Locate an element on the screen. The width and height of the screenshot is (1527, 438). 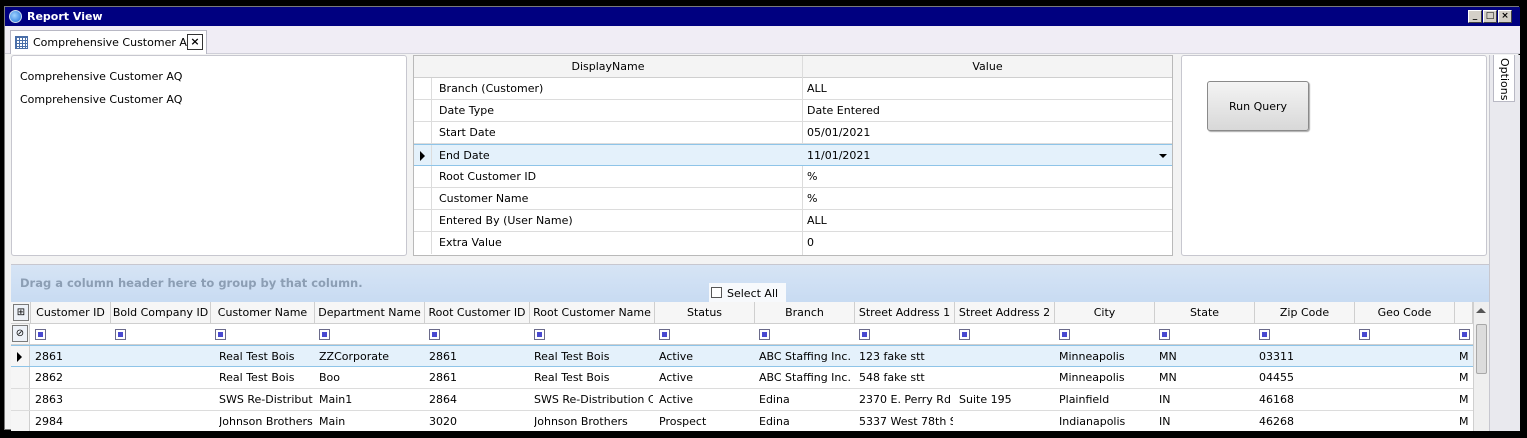
run-query-button: Run Query is located at coordinates (1258, 106).